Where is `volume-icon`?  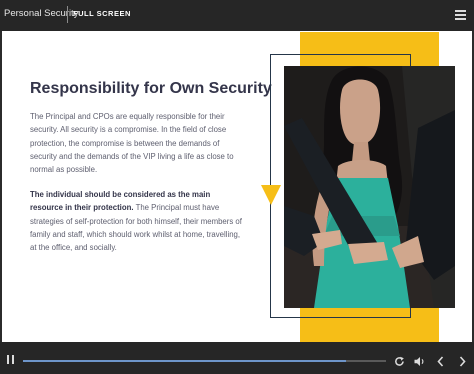 volume-icon is located at coordinates (420, 360).